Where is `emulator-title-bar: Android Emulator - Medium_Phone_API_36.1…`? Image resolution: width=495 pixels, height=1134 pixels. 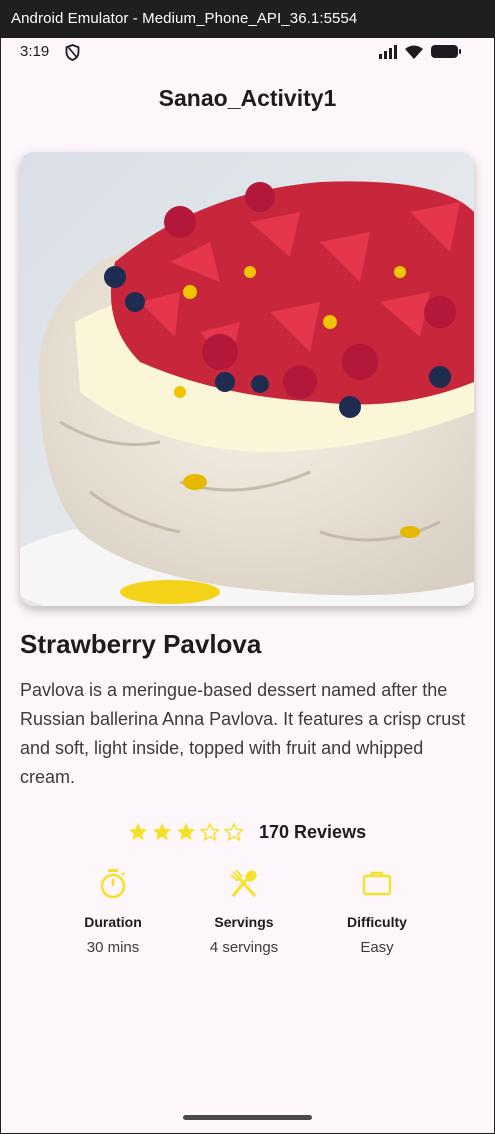
emulator-title-bar: Android Emulator - Medium_Phone_API_36.1… is located at coordinates (247, 19).